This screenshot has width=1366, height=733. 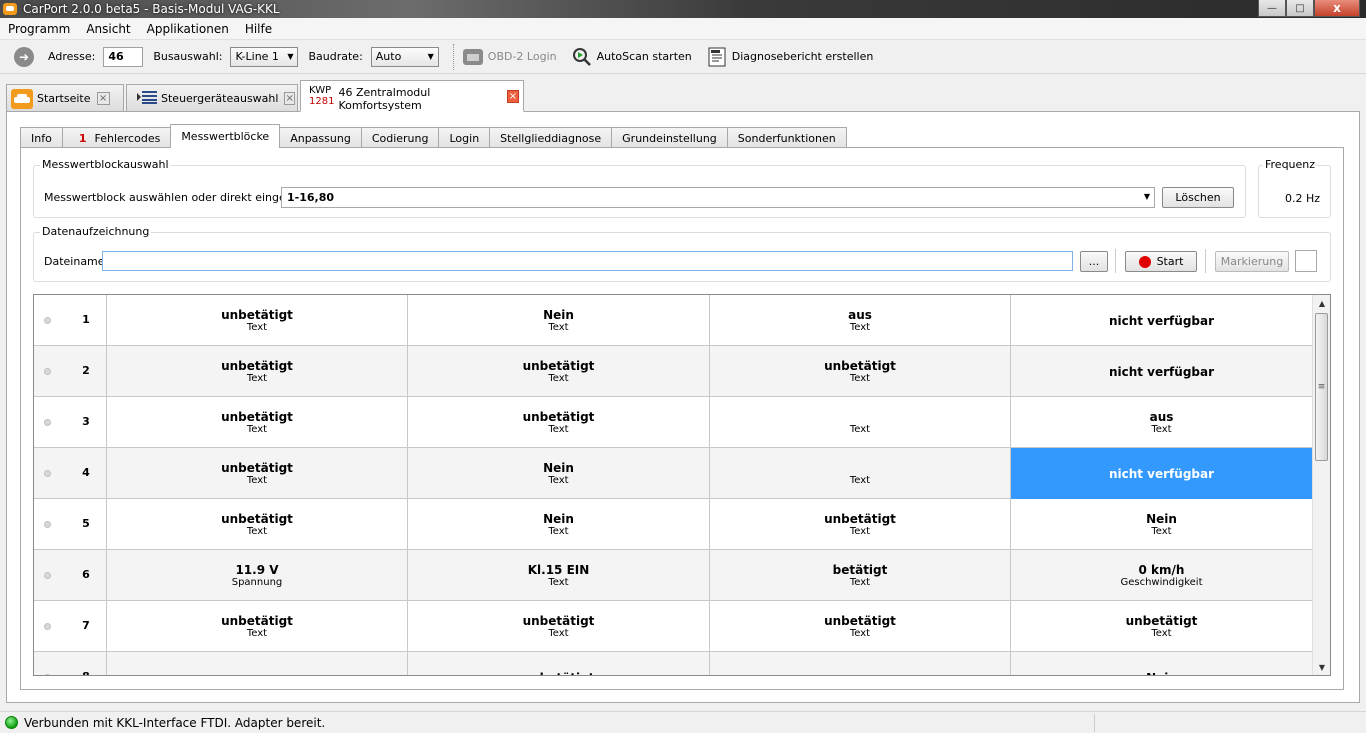 I want to click on tab-steuergeraeteauswahl: Steuergeräteauswahl ×, so click(x=212, y=98).